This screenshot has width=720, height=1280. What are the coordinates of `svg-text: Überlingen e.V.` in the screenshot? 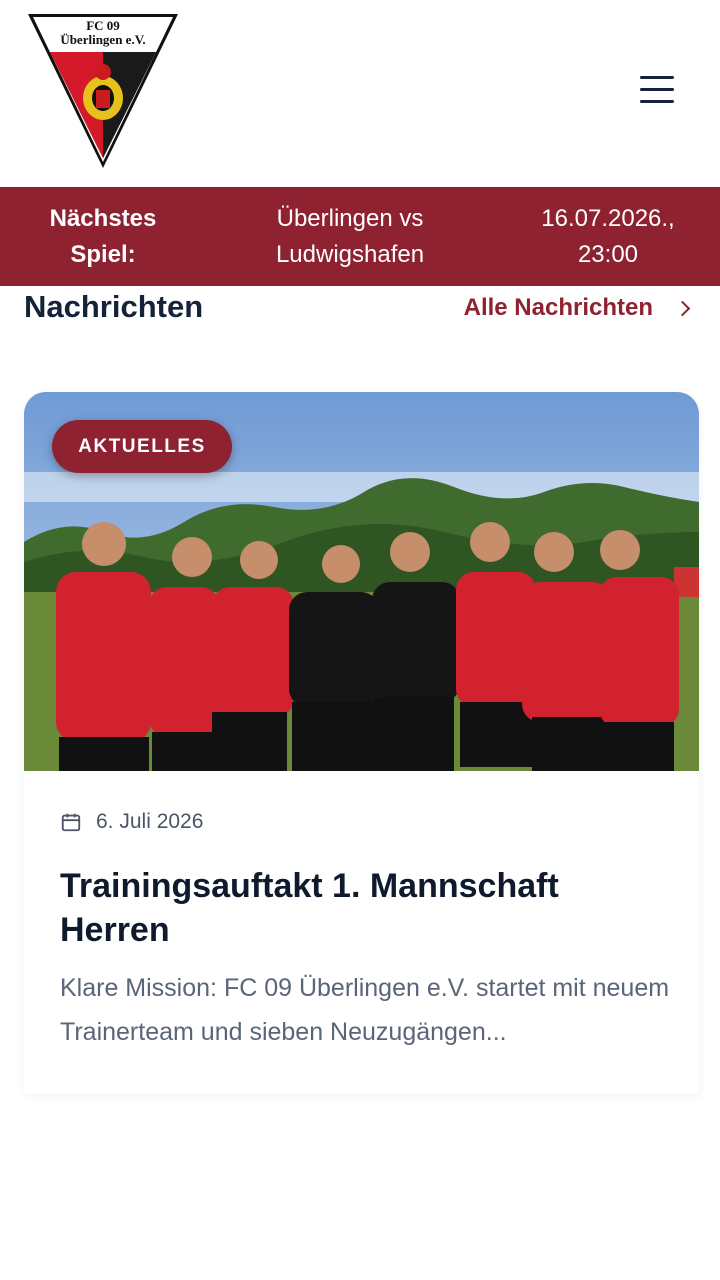 It's located at (102, 39).